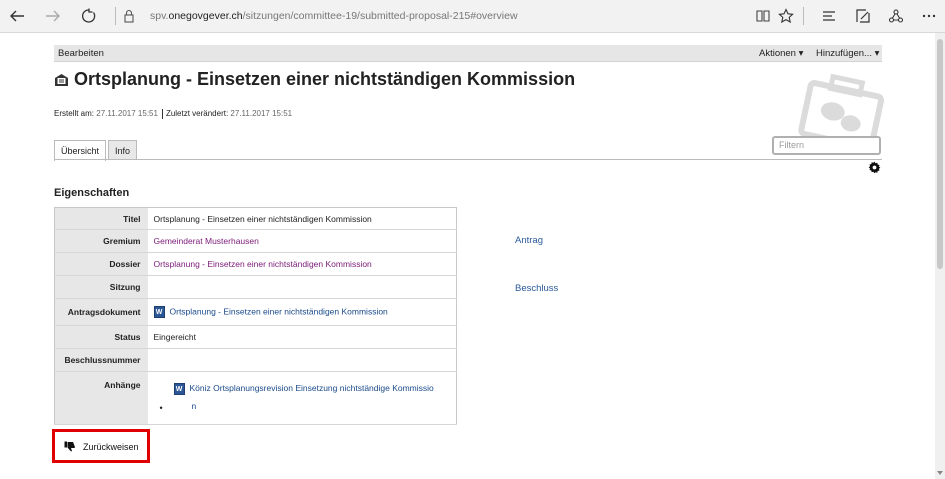  I want to click on row-key: Antragsdokument, so click(101, 312).